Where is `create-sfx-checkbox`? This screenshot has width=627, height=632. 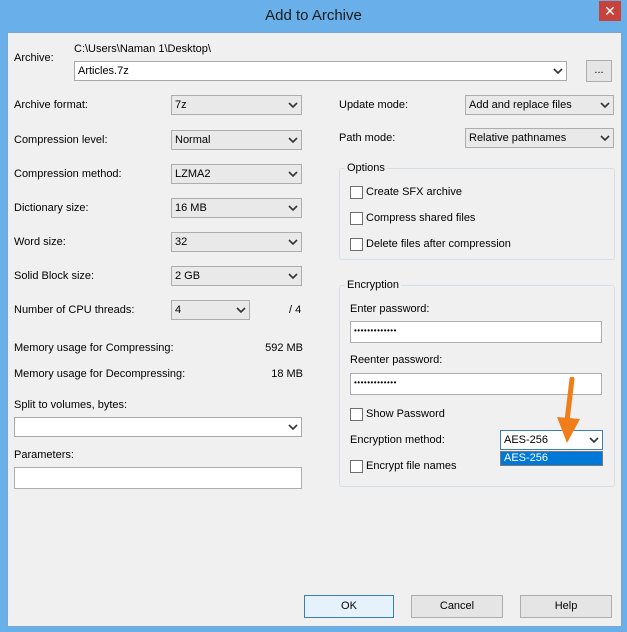 create-sfx-checkbox is located at coordinates (356, 192).